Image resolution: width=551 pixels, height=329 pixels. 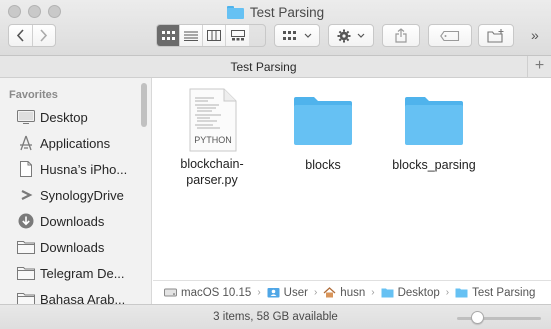 I want to click on path-crumb-users: User ›, so click(x=295, y=293).